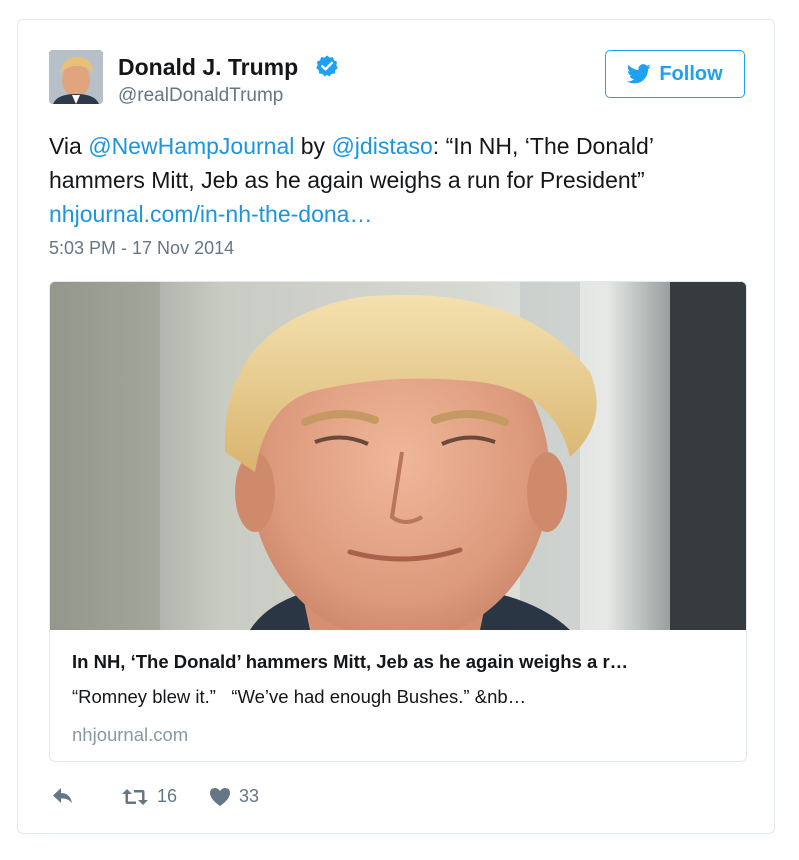 The height and width of the screenshot is (860, 799). I want to click on follow-button: Follow, so click(675, 74).